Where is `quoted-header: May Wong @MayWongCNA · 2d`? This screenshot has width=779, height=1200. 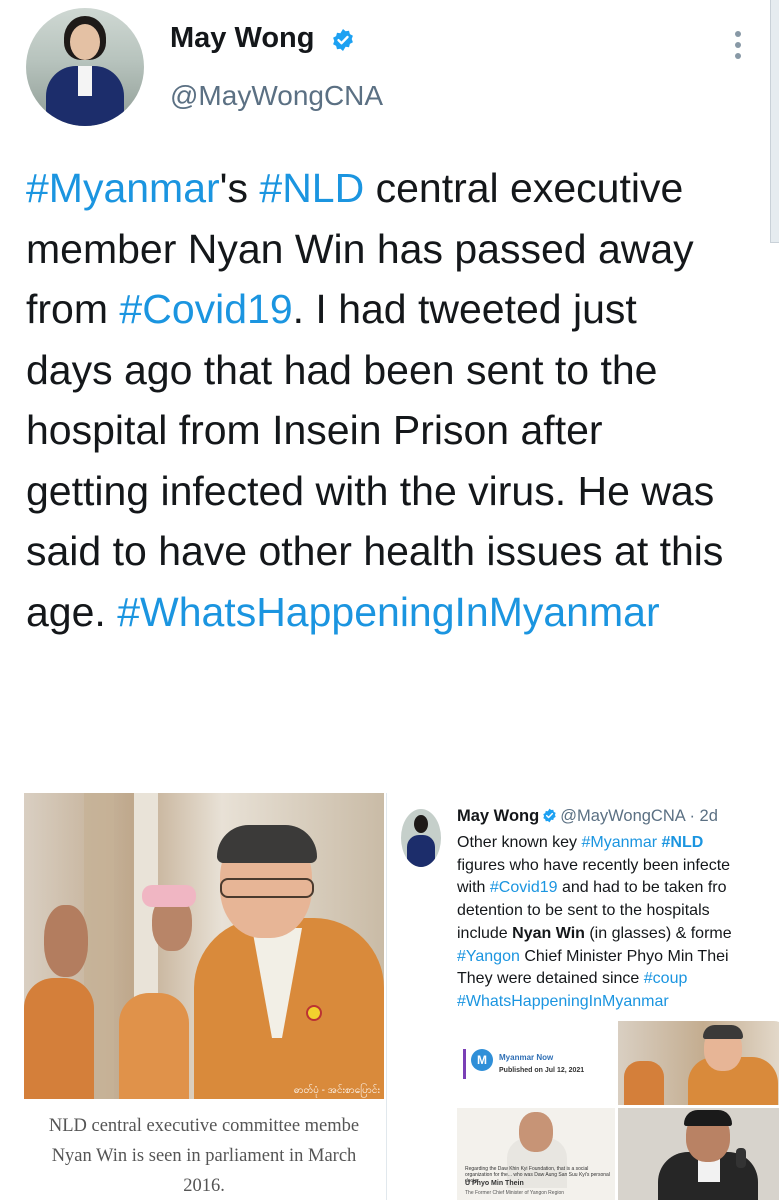
quoted-header: May Wong @MayWongCNA · 2d is located at coordinates (587, 816).